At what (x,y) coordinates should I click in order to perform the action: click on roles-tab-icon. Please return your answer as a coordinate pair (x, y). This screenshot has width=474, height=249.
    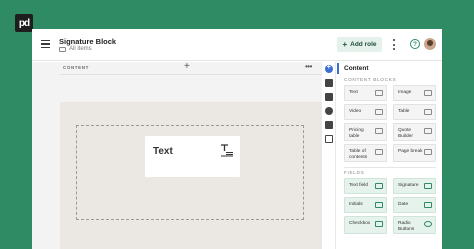
    Looking at the image, I should click on (329, 83).